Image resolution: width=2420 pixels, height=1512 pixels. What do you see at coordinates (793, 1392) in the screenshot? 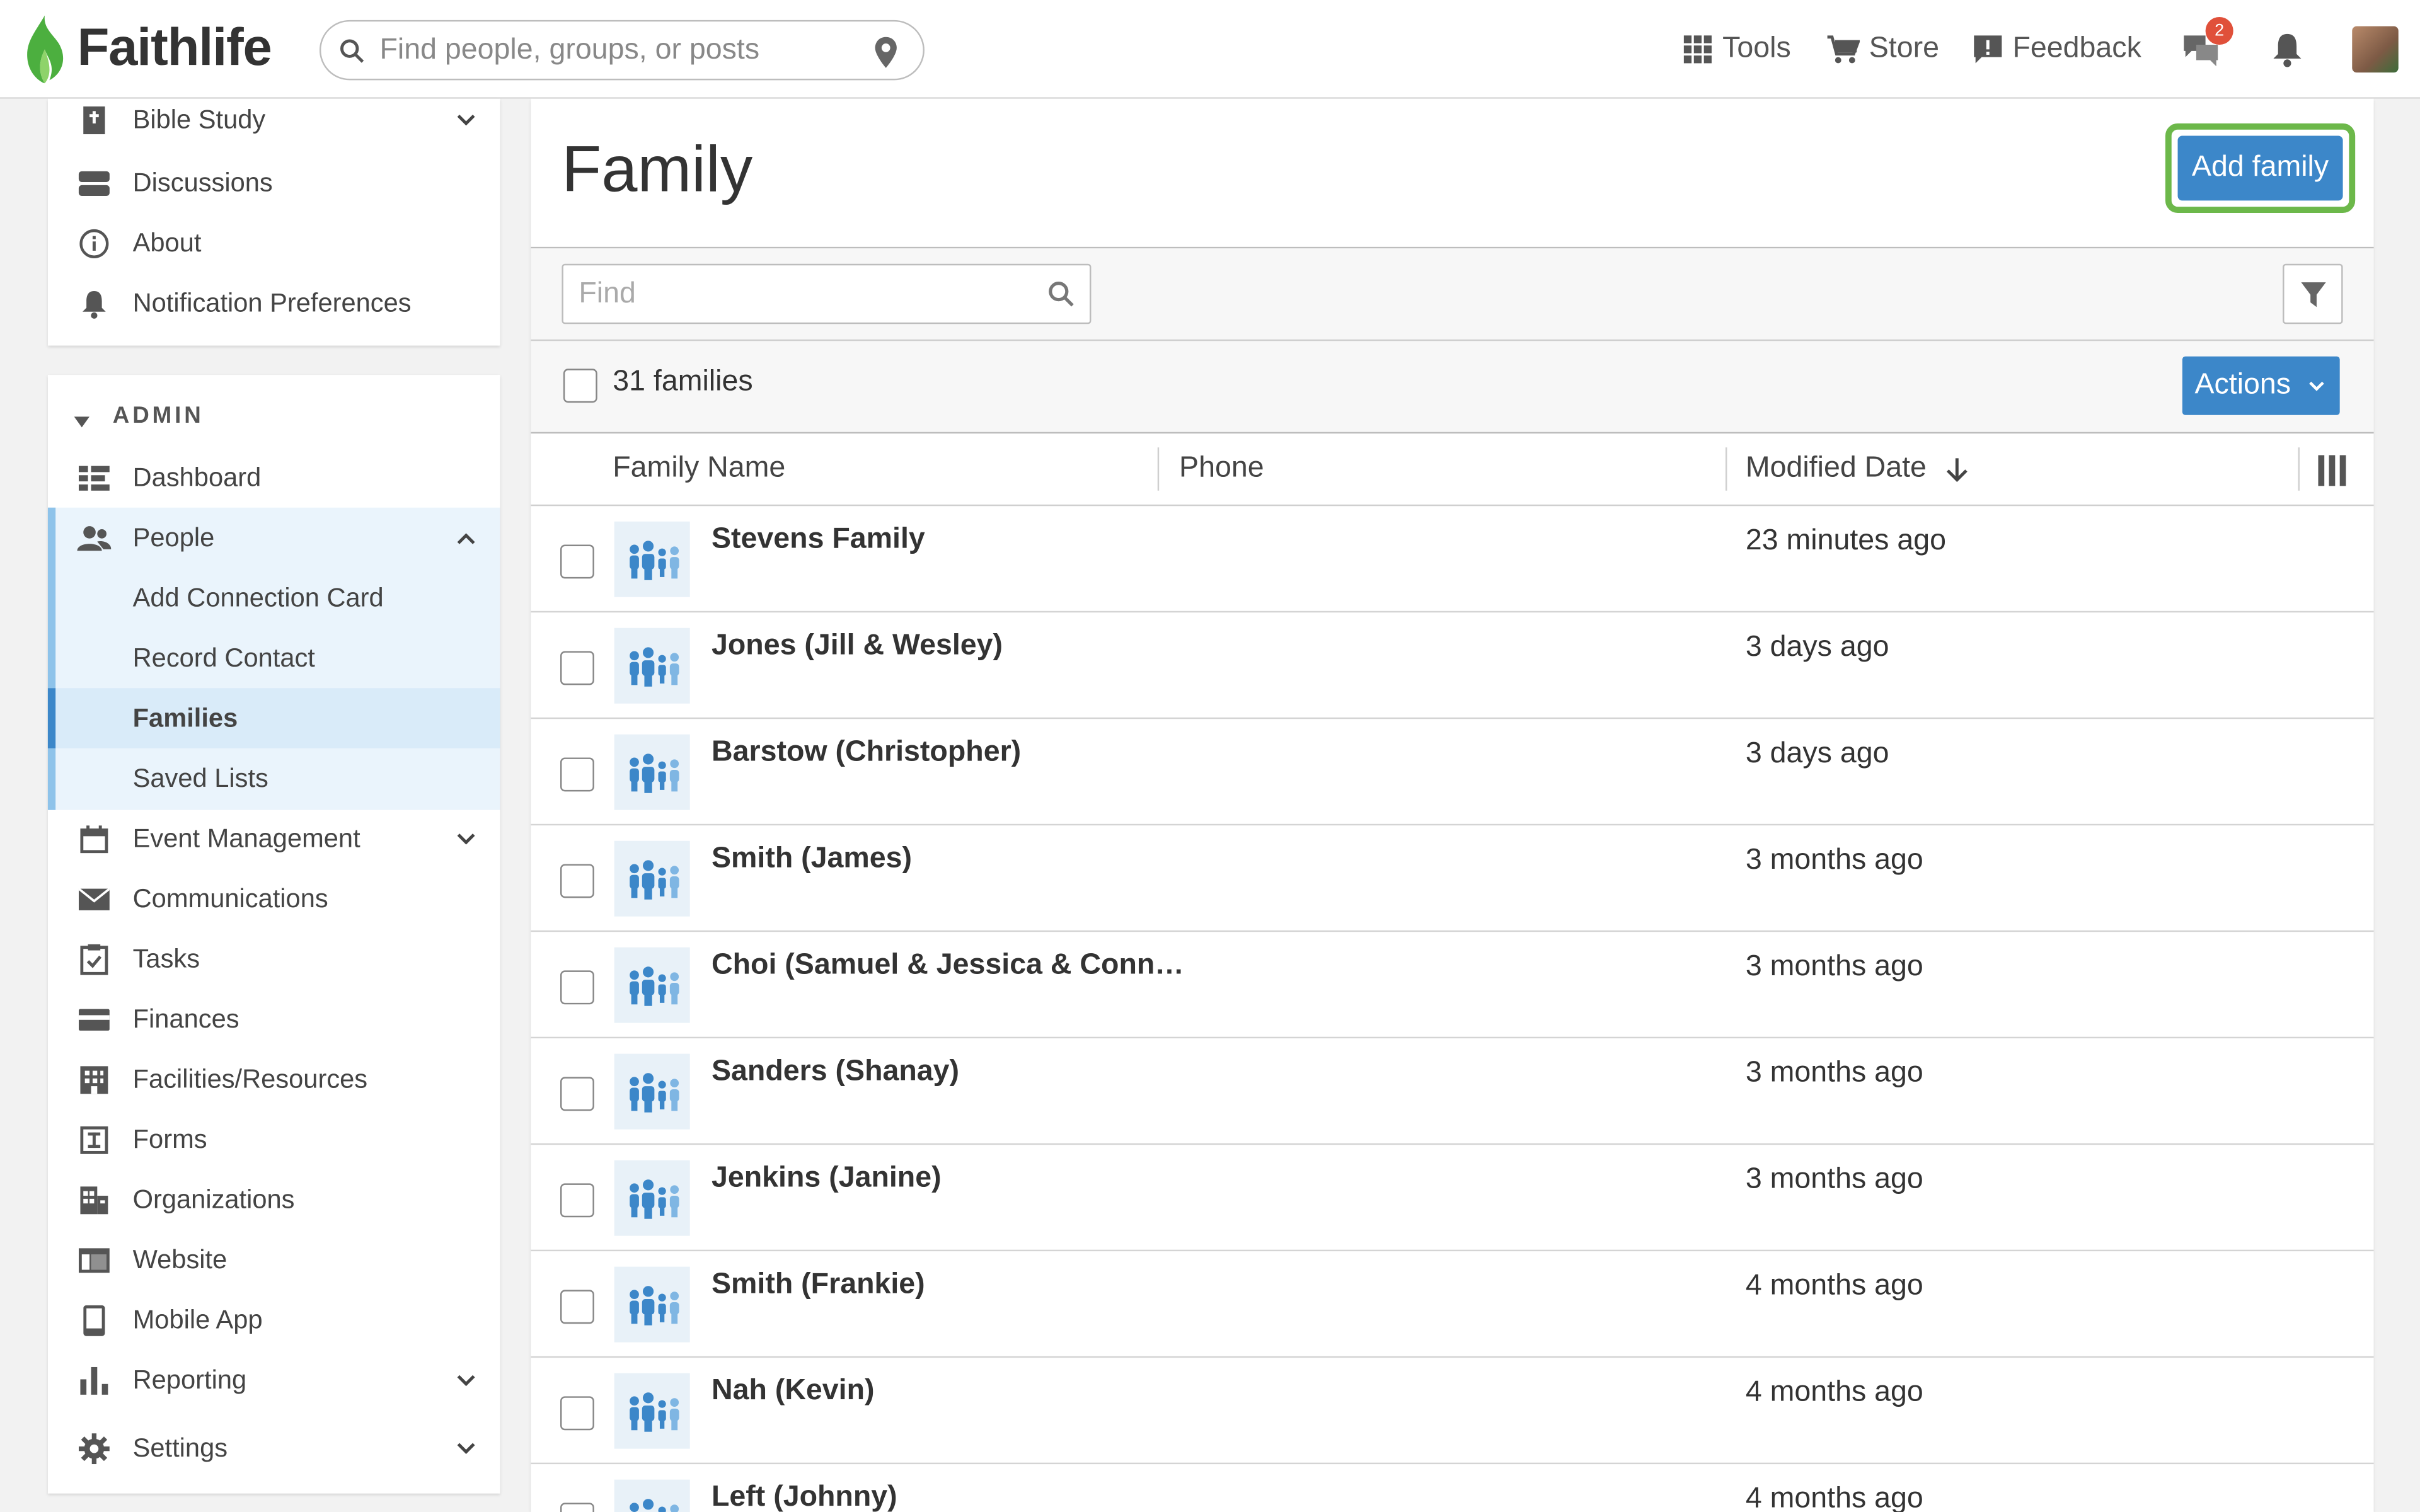
I see `family-name: Nah (Kevin)` at bounding box center [793, 1392].